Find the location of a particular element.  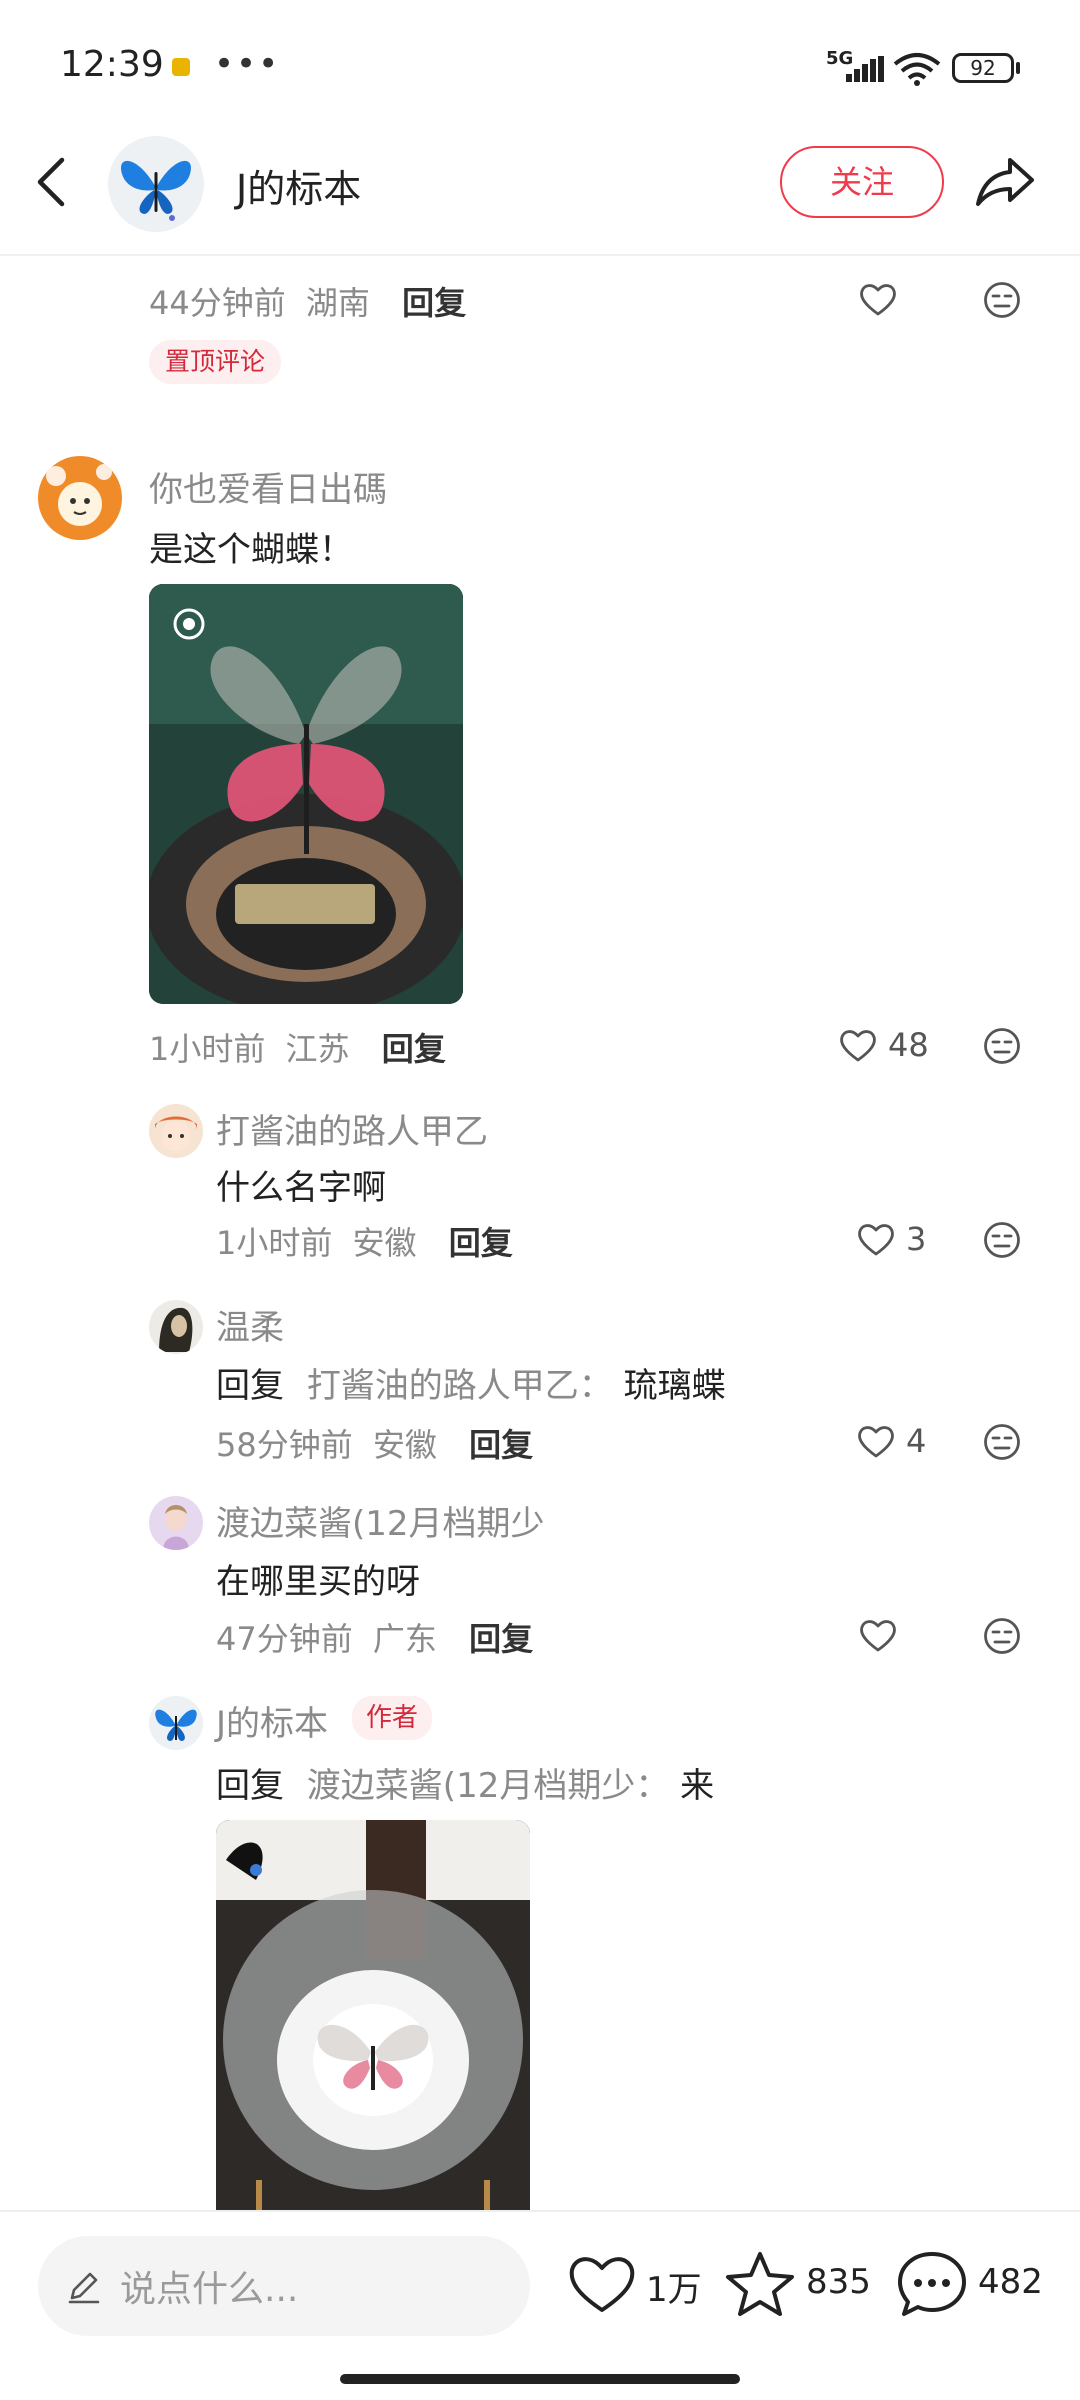

reply2-meta: 47分钟前 广东 回复 is located at coordinates (374, 1637).